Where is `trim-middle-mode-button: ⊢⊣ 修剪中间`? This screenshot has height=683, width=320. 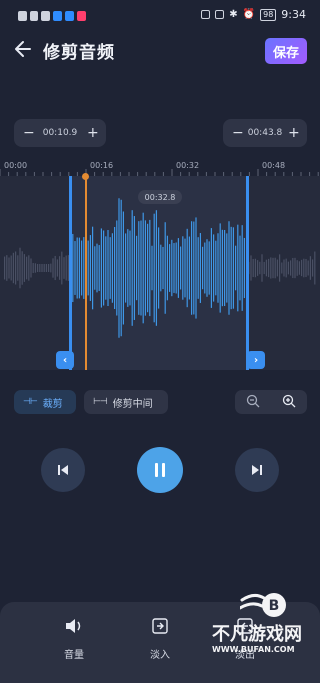 trim-middle-mode-button: ⊢⊣ 修剪中间 is located at coordinates (126, 402).